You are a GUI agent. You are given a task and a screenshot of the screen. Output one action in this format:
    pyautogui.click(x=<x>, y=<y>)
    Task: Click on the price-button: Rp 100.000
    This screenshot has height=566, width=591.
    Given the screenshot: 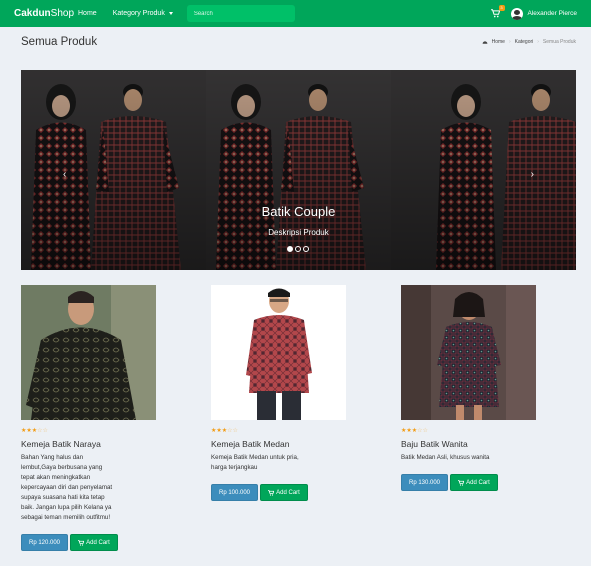 What is the action you would take?
    pyautogui.click(x=234, y=492)
    